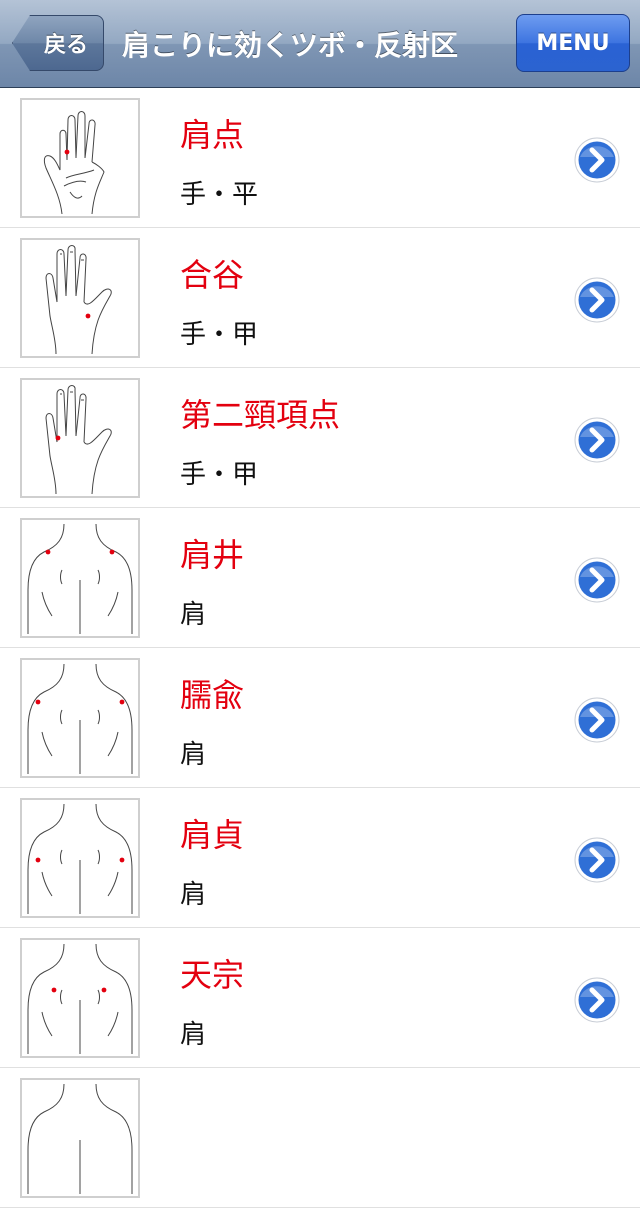  I want to click on list-item: 肩井 肩, so click(320, 578).